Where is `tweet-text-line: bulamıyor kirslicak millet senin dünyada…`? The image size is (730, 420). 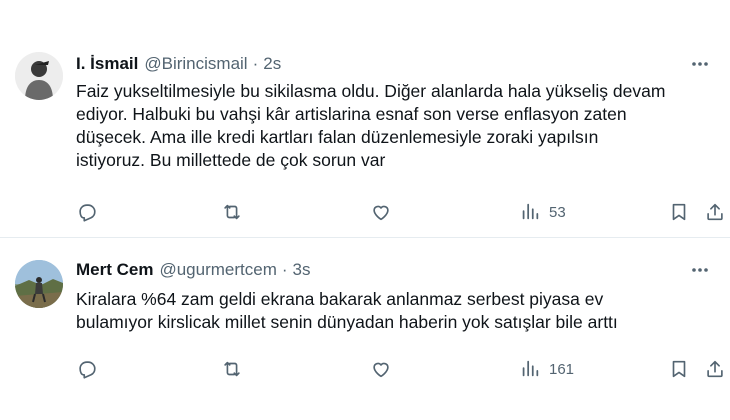
tweet-text-line: bulamıyor kirslicak millet senin dünyada… is located at coordinates (347, 322).